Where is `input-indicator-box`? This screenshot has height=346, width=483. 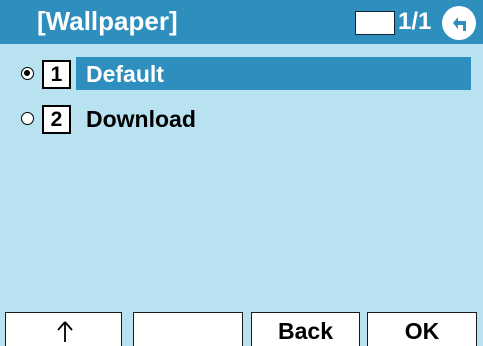 input-indicator-box is located at coordinates (375, 23).